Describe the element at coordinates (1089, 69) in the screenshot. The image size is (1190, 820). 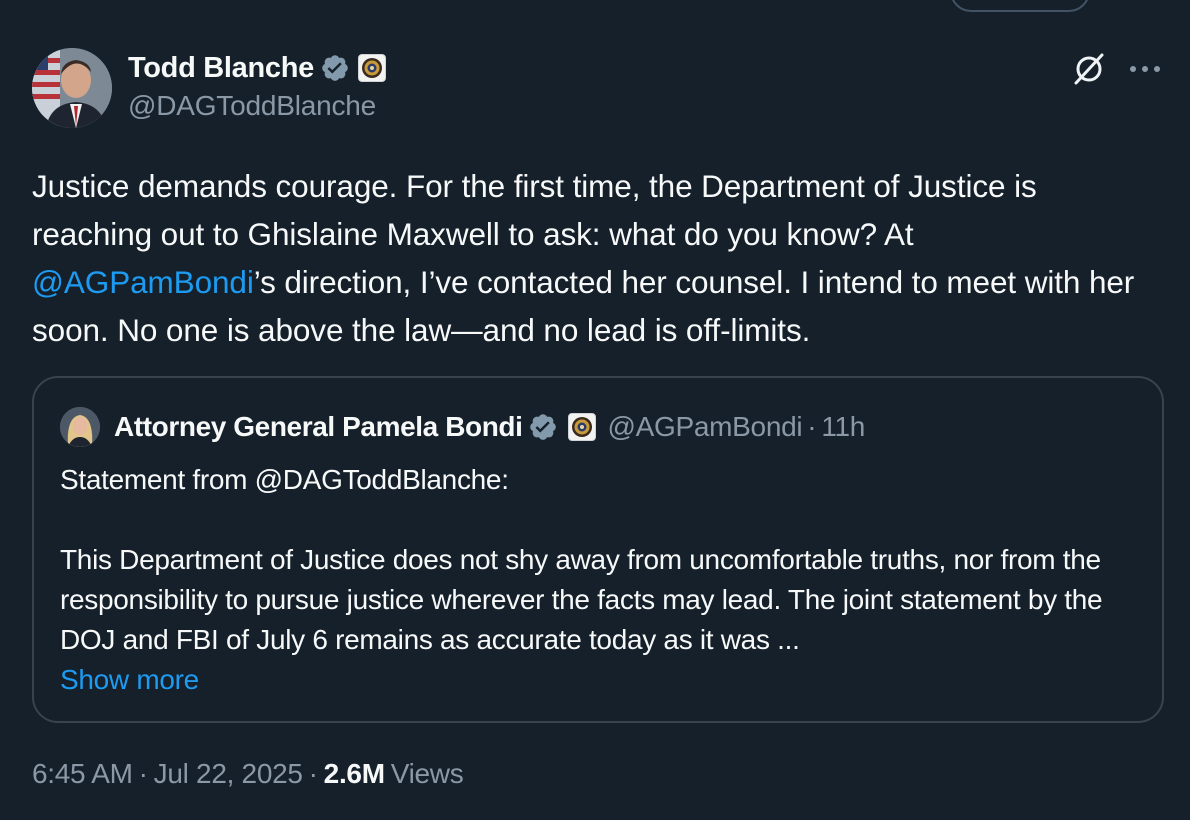
I see `grok-icon` at that location.